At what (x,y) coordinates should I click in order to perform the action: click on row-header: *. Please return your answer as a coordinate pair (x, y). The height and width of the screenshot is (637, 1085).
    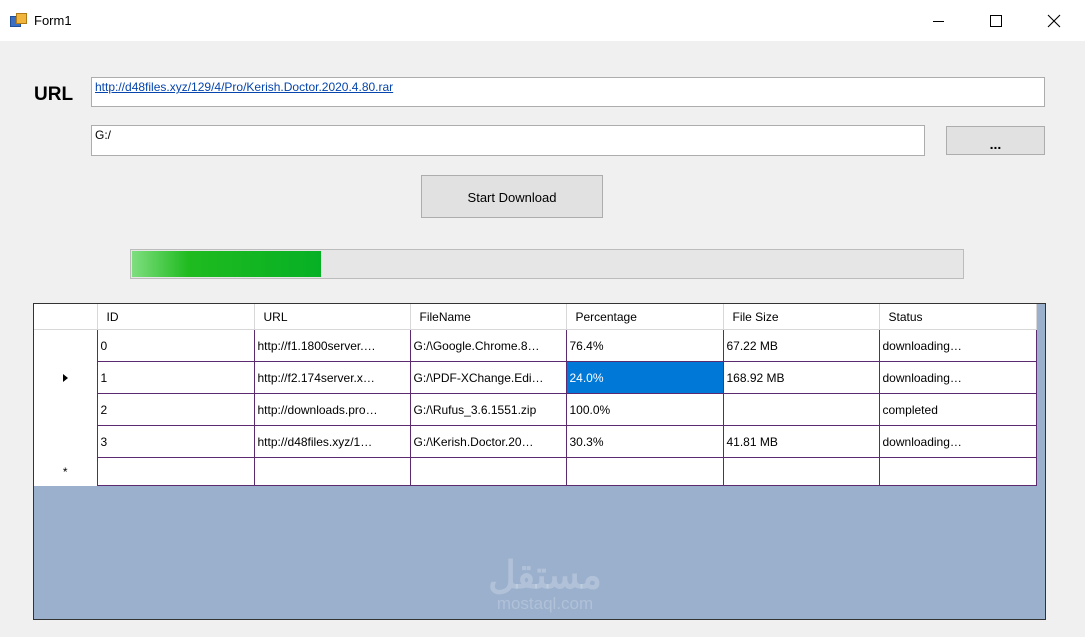
    Looking at the image, I should click on (66, 471).